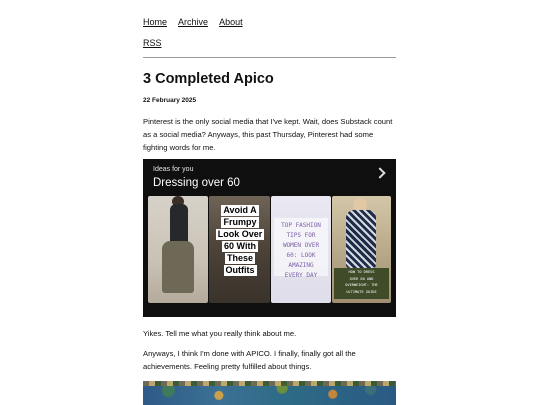  I want to click on header-divider, so click(269, 57).